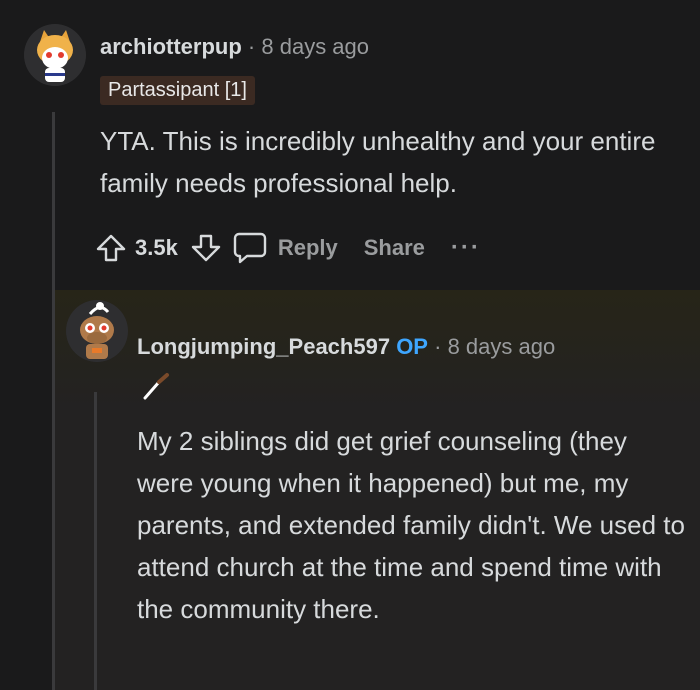 Image resolution: width=700 pixels, height=690 pixels. I want to click on op-badge: OP, so click(412, 346).